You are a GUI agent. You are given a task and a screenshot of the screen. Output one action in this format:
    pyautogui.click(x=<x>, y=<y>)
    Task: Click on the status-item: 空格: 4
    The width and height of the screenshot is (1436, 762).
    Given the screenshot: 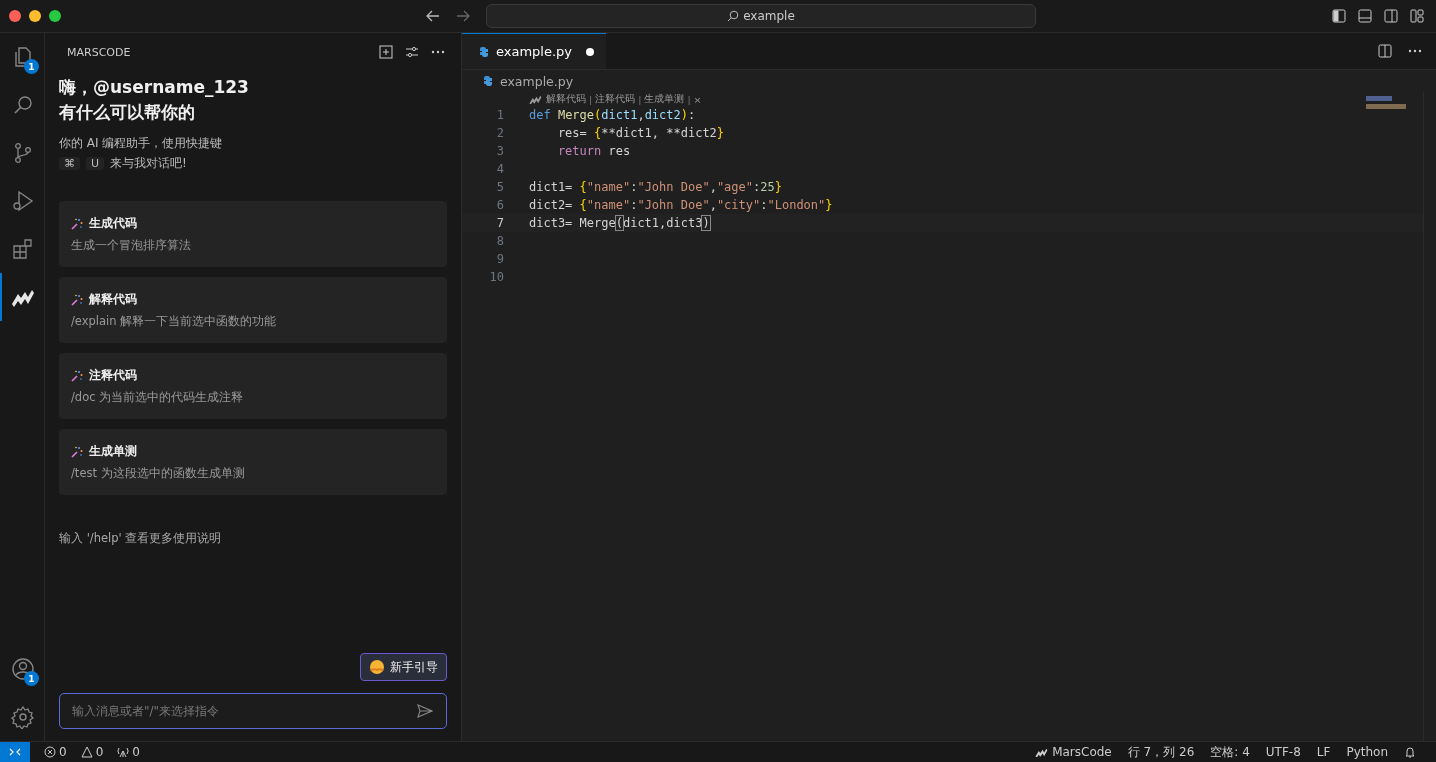 What is the action you would take?
    pyautogui.click(x=1230, y=752)
    